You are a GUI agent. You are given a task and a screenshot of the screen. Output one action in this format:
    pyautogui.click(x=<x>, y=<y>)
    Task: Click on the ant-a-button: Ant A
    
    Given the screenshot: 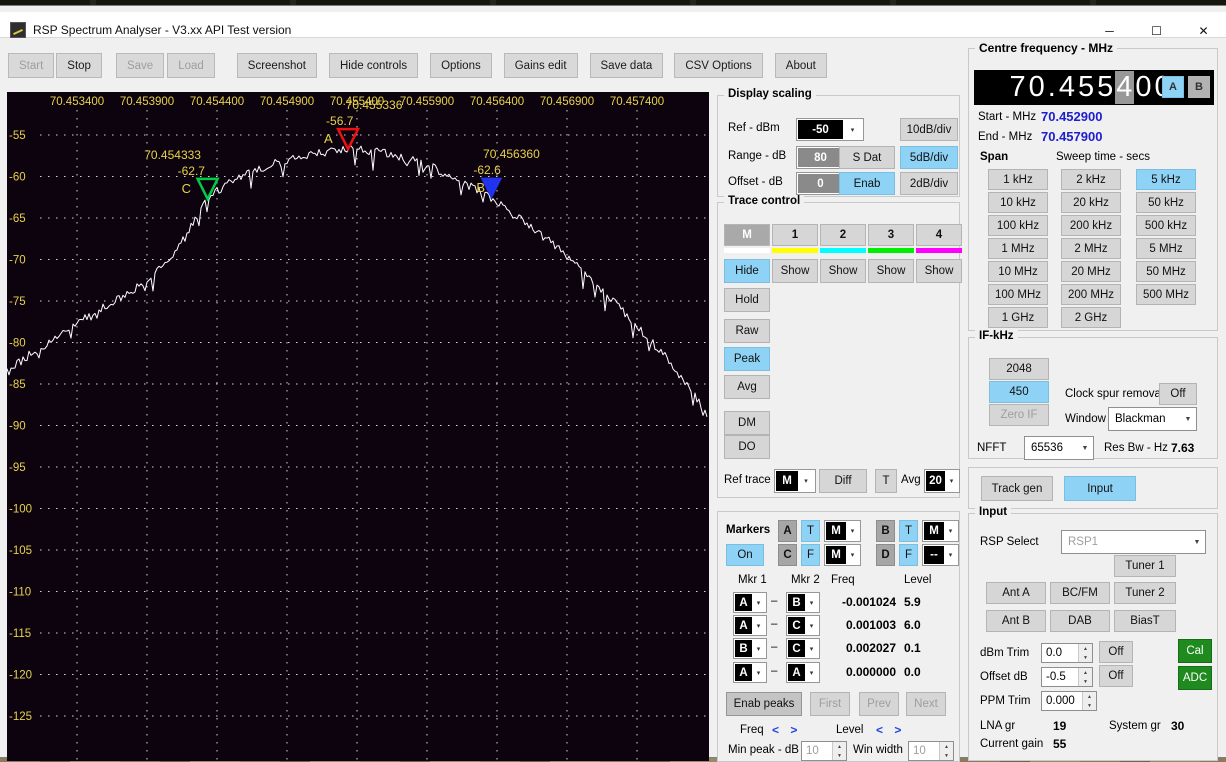 What is the action you would take?
    pyautogui.click(x=1016, y=593)
    